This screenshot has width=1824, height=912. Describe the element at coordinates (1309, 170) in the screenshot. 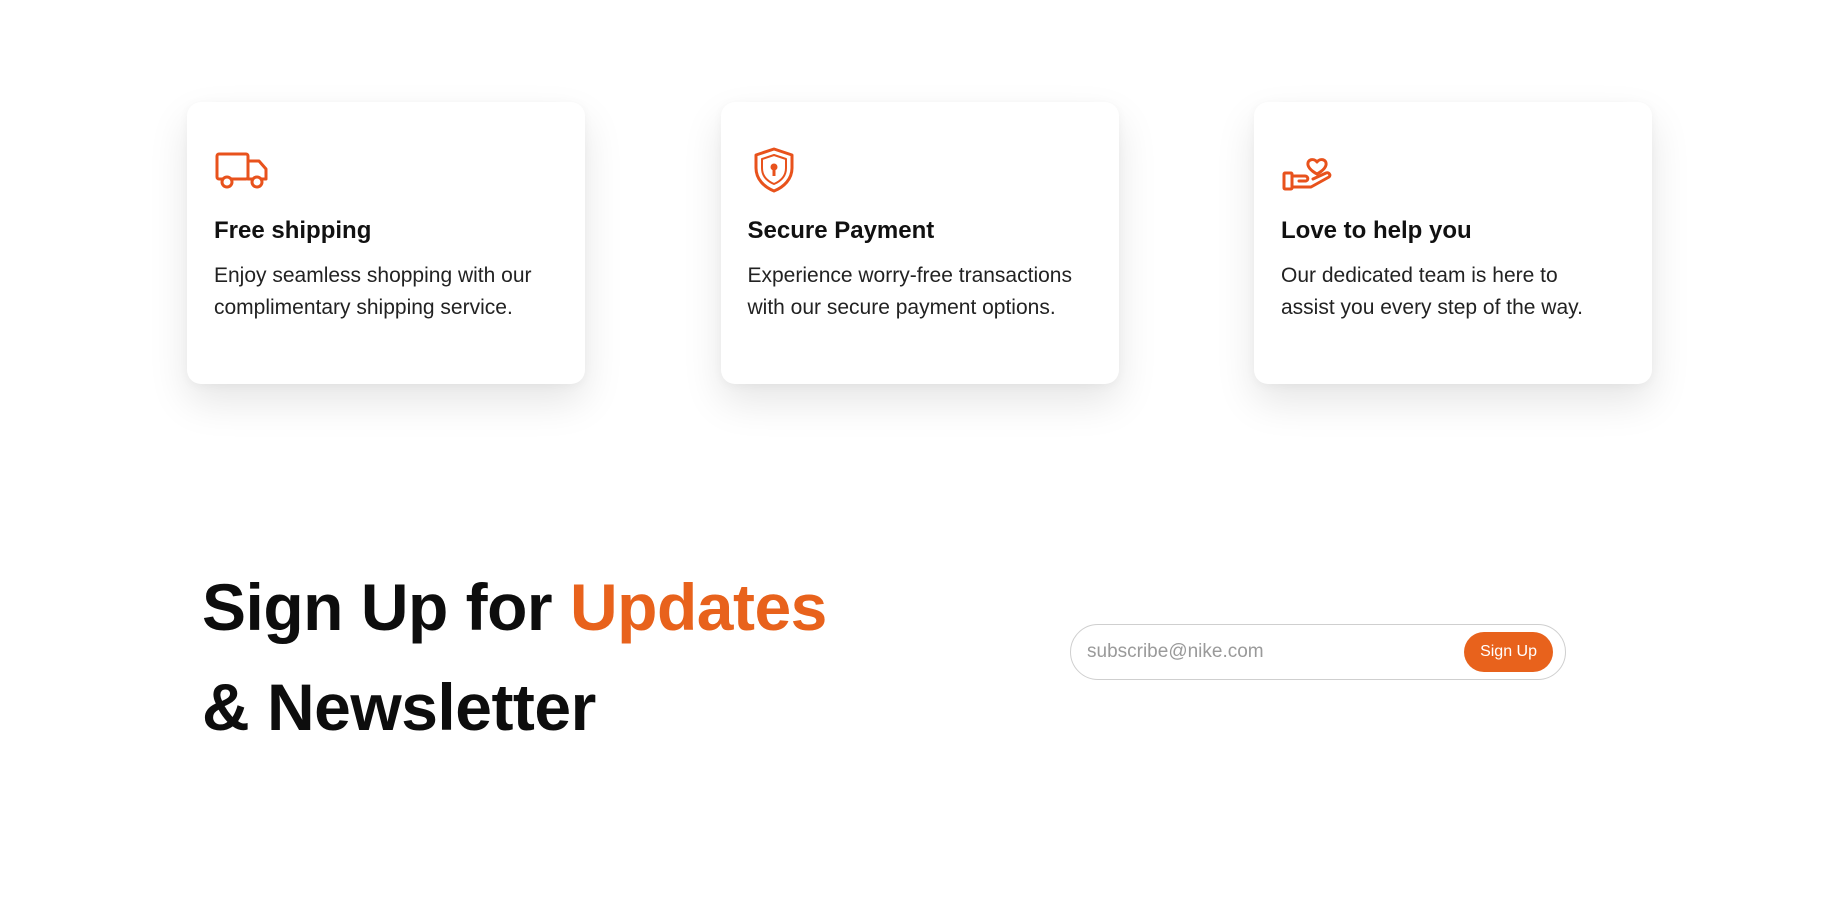

I see `hand-heart-icon` at that location.